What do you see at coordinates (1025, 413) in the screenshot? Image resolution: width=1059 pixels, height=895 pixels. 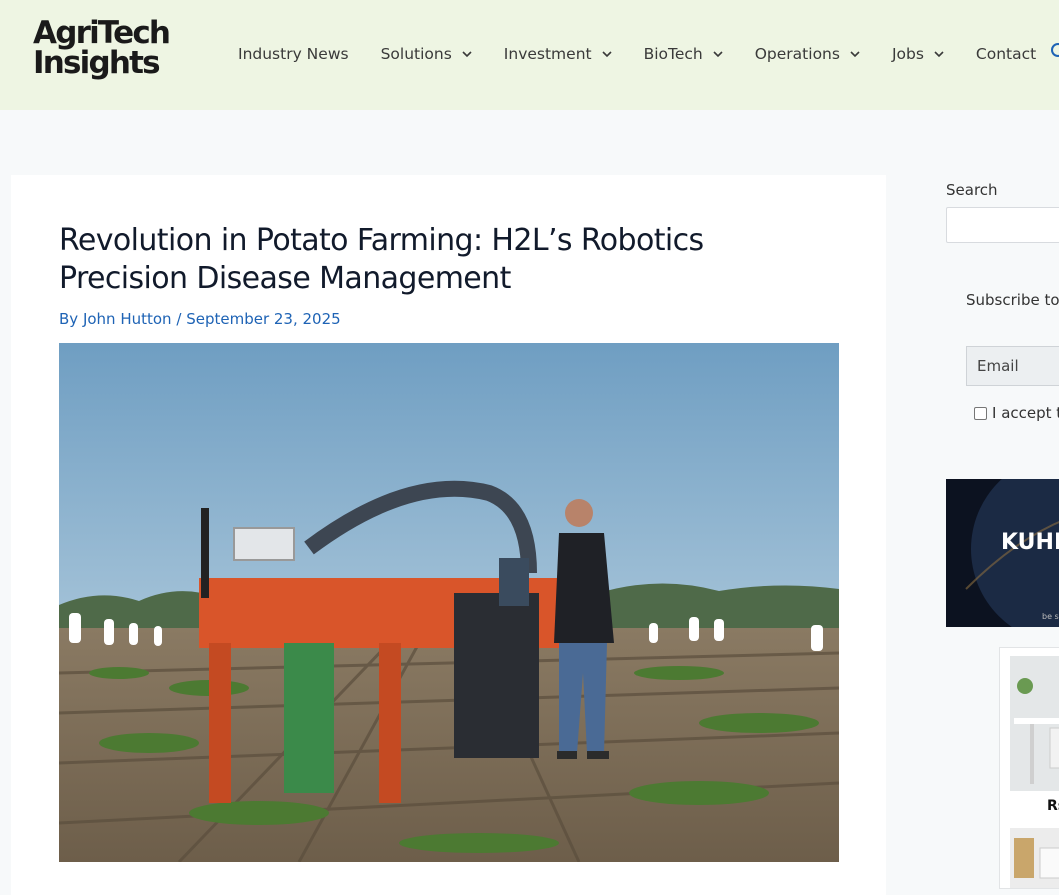 I see `consent-label: I accept t` at bounding box center [1025, 413].